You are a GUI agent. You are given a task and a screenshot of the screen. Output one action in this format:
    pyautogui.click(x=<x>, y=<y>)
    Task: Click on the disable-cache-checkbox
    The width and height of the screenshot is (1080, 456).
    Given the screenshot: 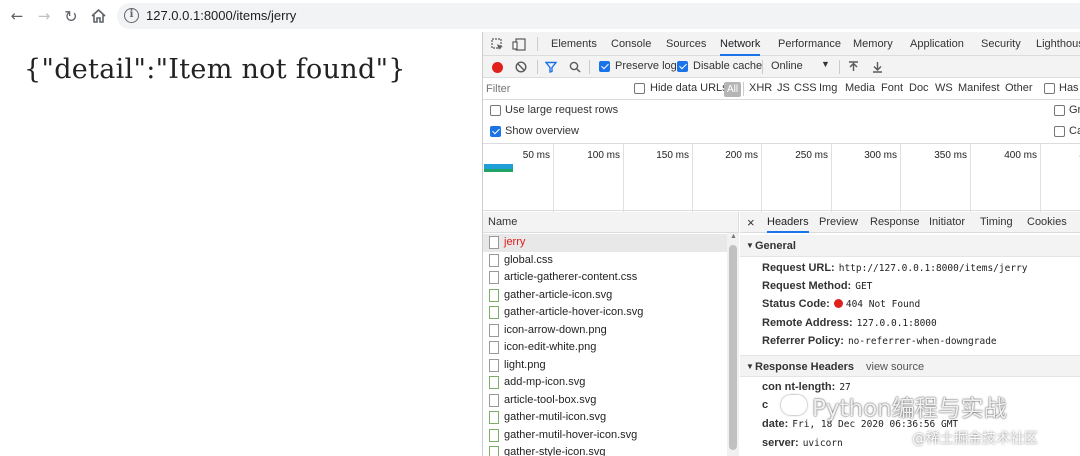 What is the action you would take?
    pyautogui.click(x=682, y=66)
    